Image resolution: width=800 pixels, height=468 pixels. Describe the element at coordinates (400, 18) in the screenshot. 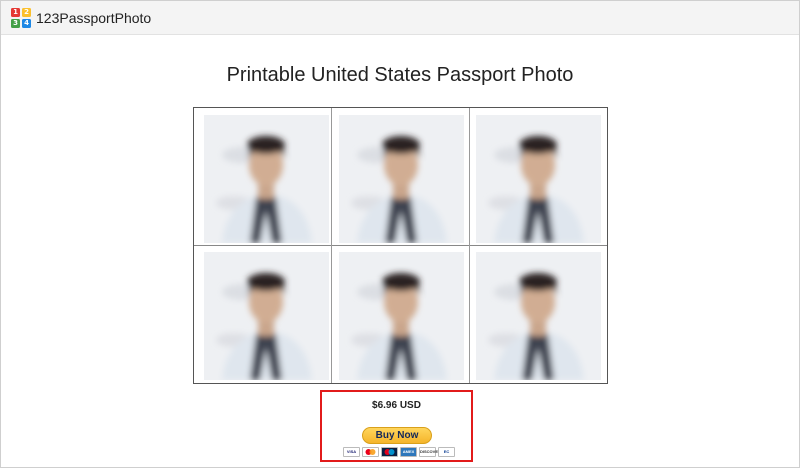

I see `header-bar: 1 2 3 4 123PassportPhoto` at that location.